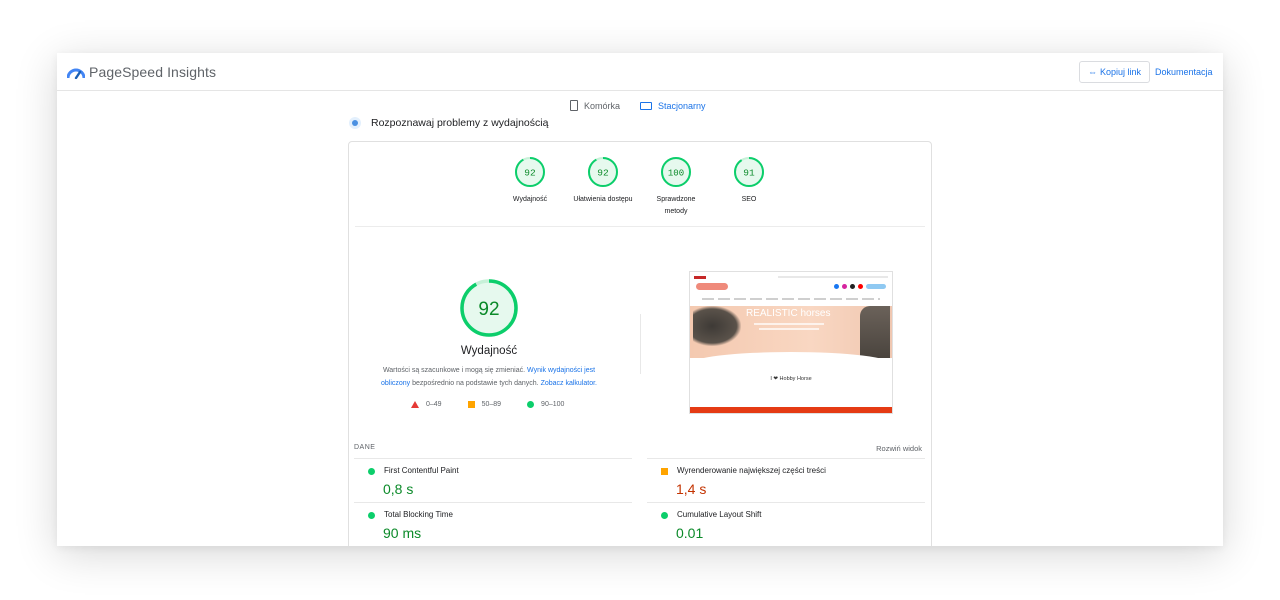  I want to click on gauge-performance: 92 Wydajność, so click(530, 181).